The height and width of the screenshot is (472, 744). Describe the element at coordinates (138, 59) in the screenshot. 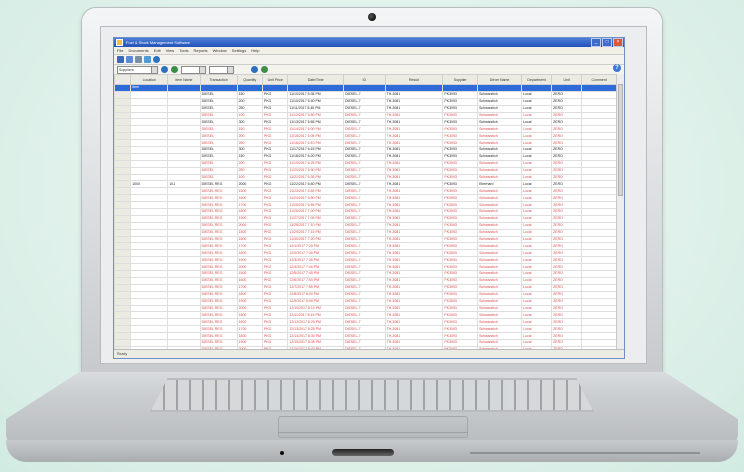

I see `printer-icon` at that location.